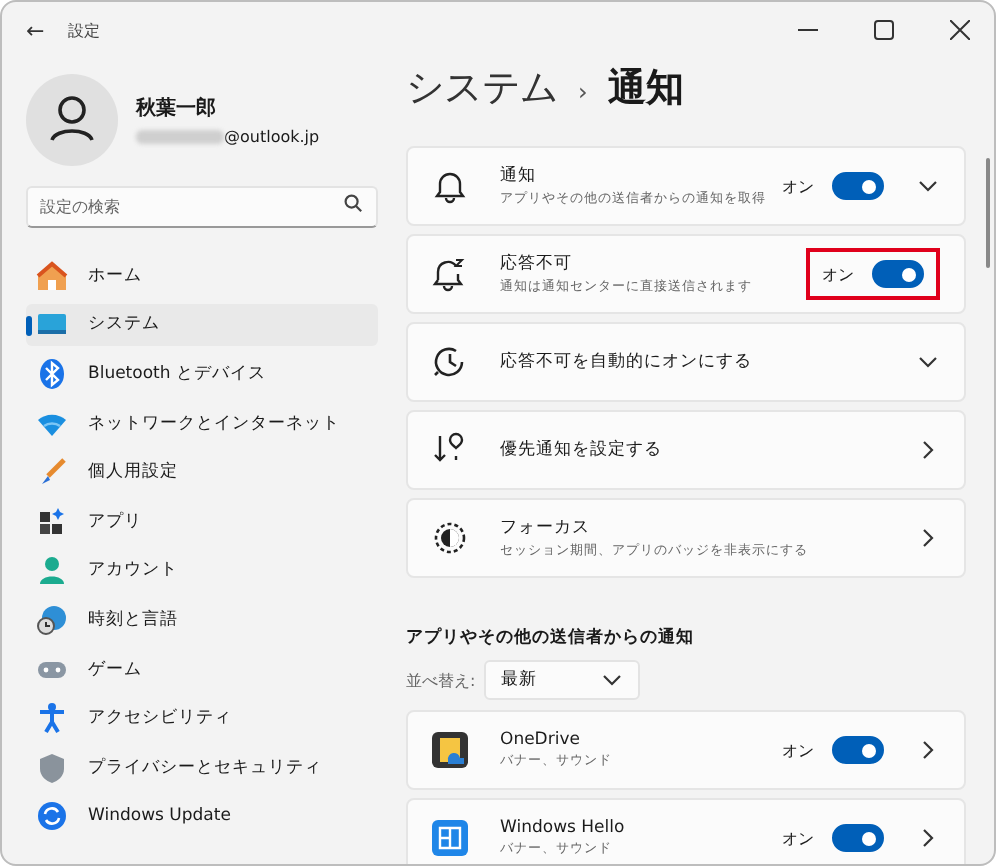 The height and width of the screenshot is (868, 1000). I want to click on sidebar-item: プライバシーとセキュリティ, so click(202, 767).